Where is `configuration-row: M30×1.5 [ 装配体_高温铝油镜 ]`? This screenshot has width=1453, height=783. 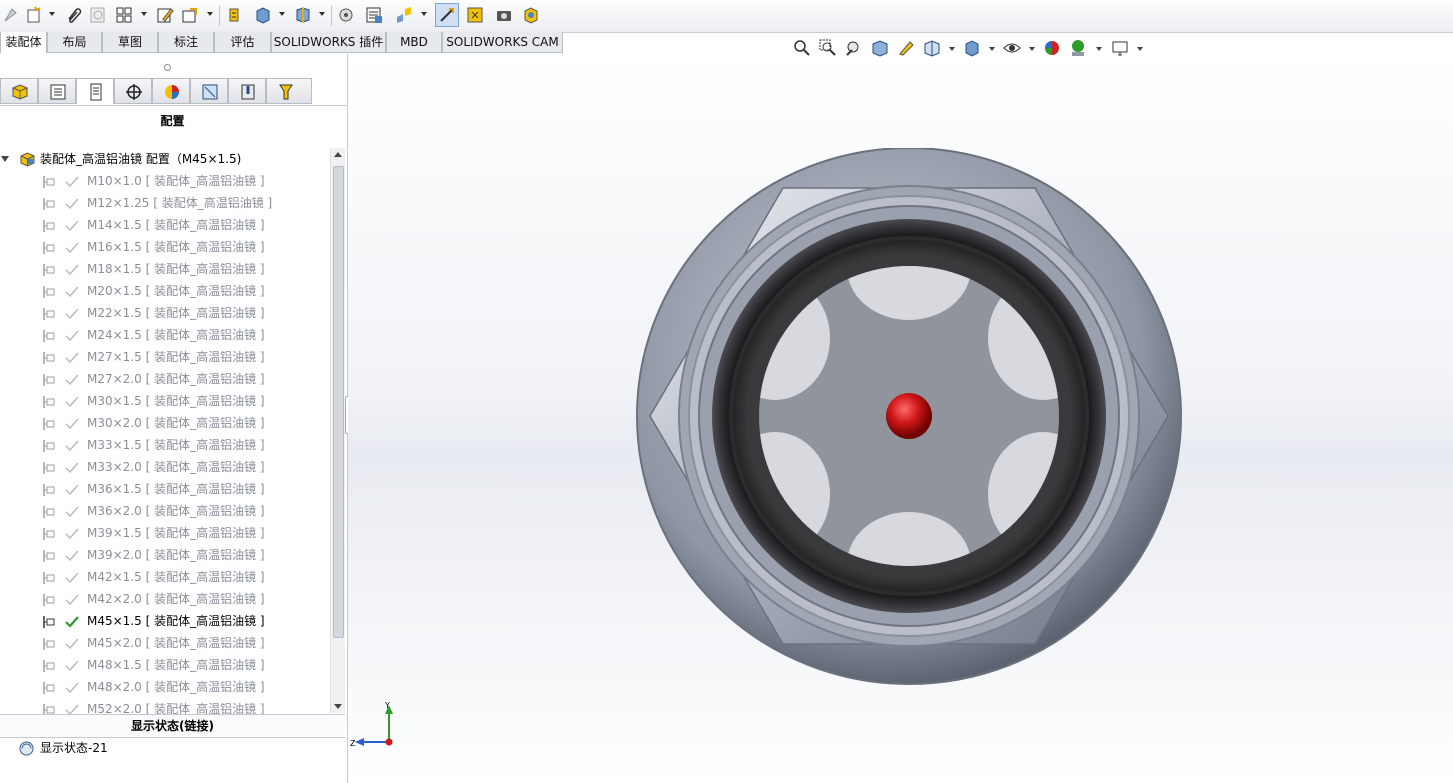 configuration-row: M30×1.5 [ 装配体_高温铝油镜 ] is located at coordinates (165, 401).